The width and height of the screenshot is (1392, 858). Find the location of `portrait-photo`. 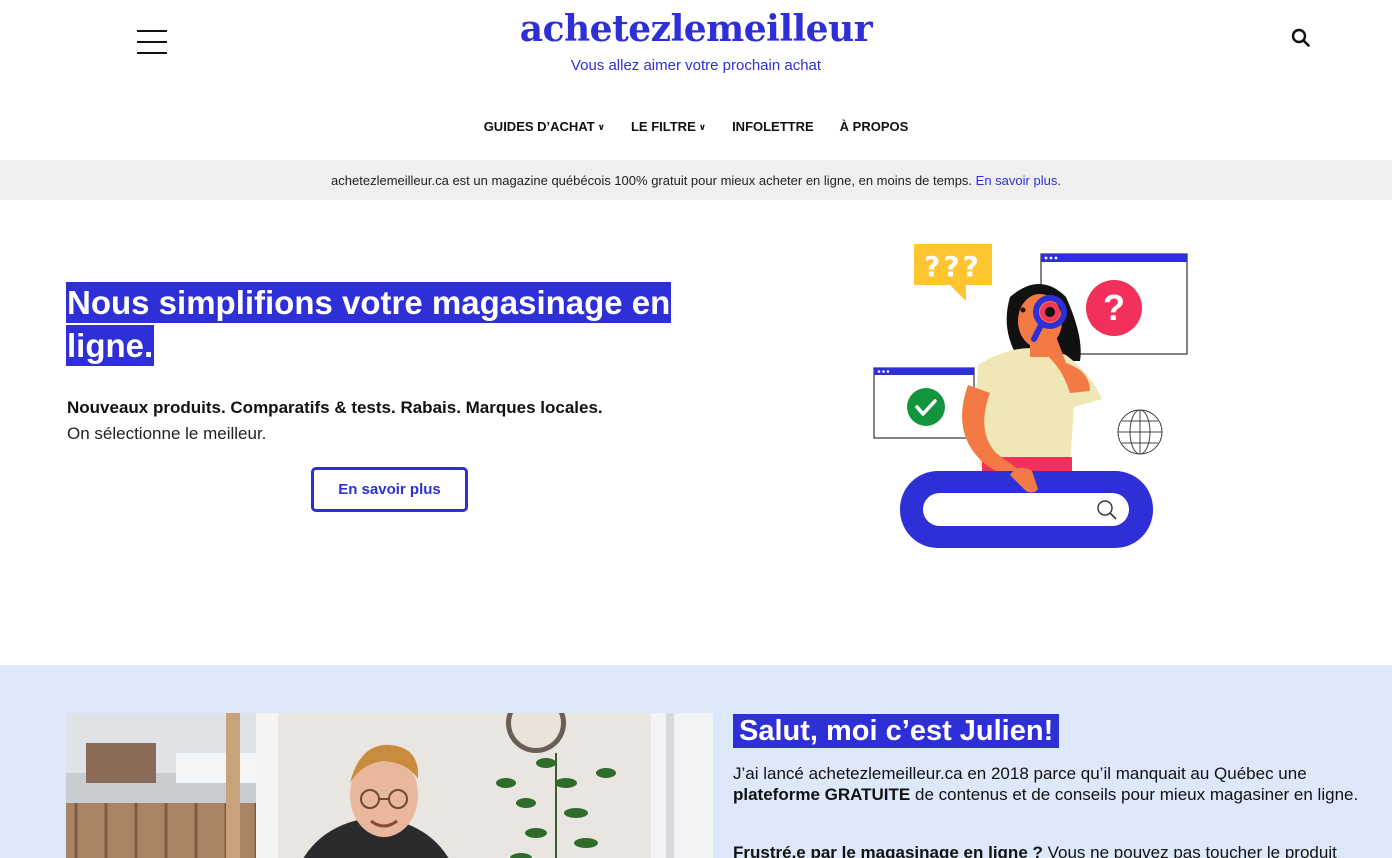

portrait-photo is located at coordinates (389, 785).